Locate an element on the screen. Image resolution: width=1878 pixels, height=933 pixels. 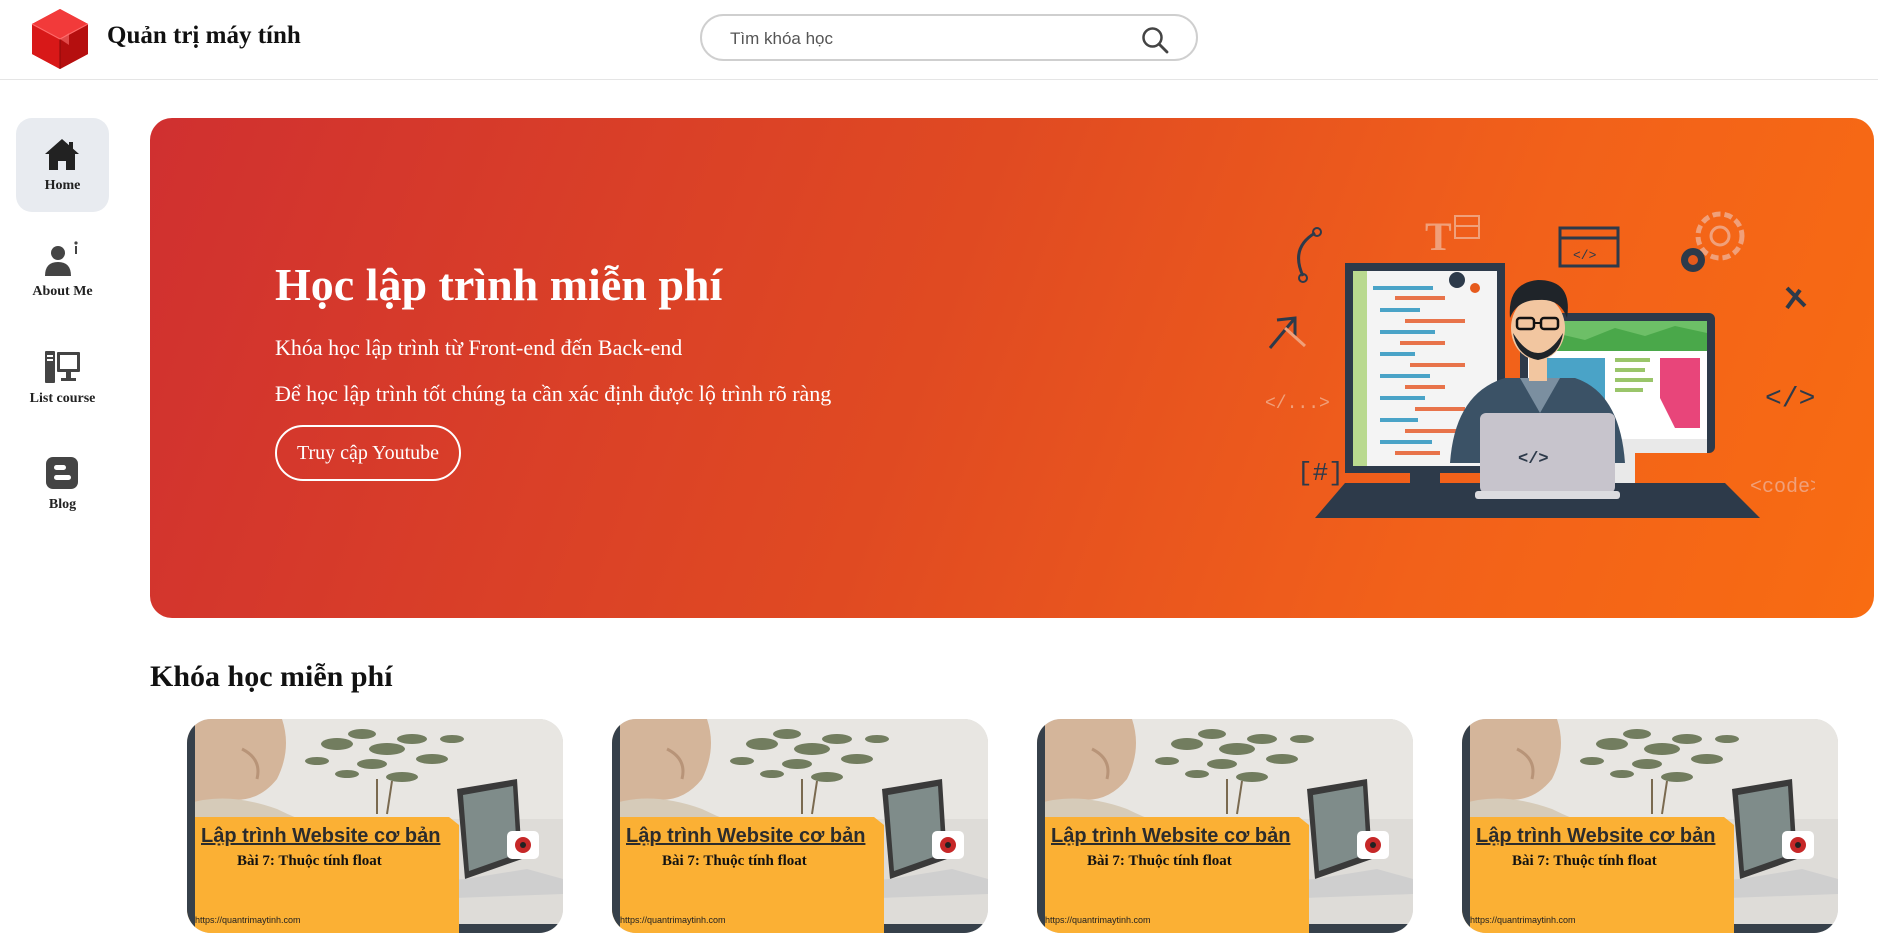
svg-text: T is located at coordinates (1438, 236).